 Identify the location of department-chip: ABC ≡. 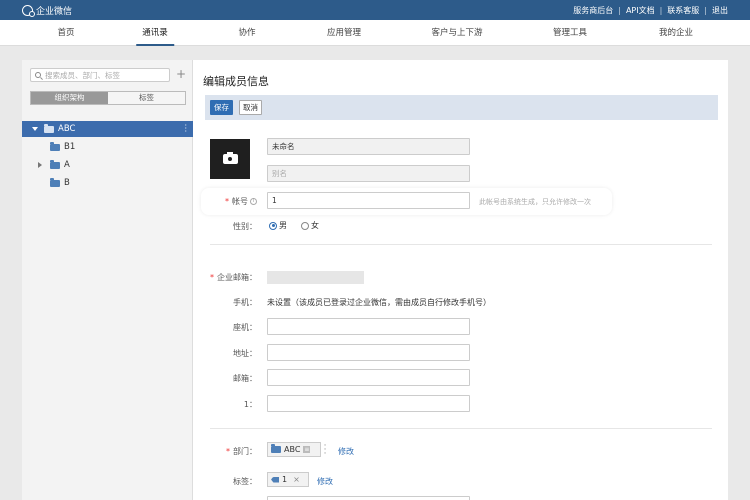
(294, 449).